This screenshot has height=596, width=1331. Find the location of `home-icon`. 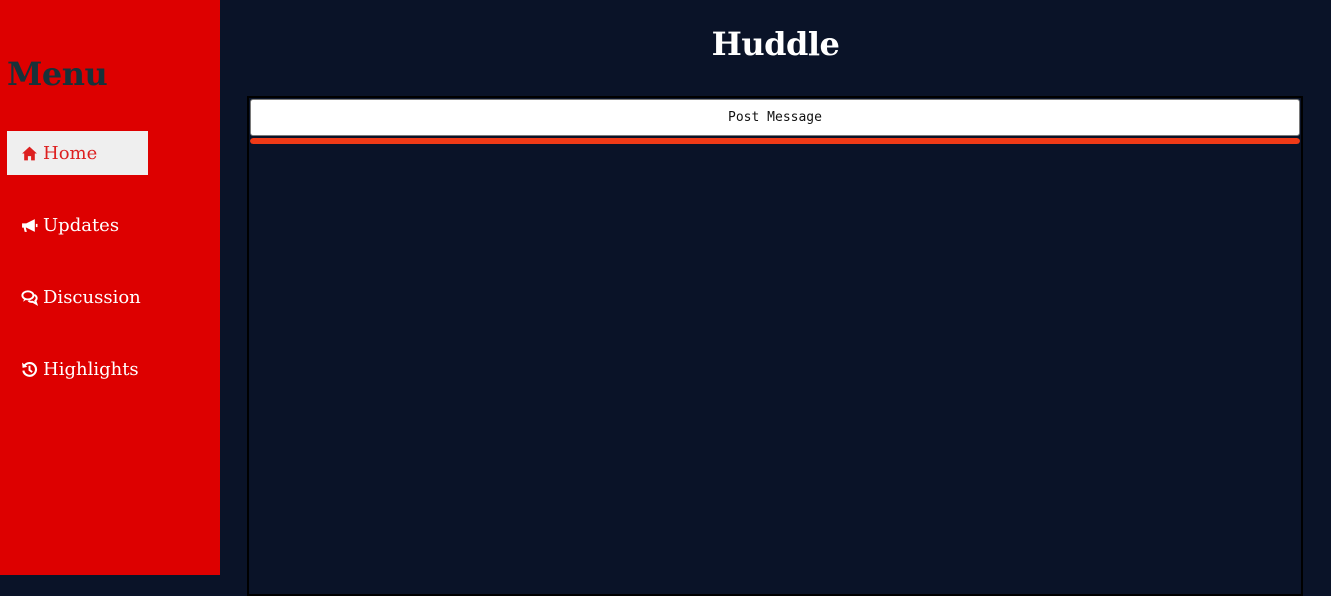

home-icon is located at coordinates (29, 153).